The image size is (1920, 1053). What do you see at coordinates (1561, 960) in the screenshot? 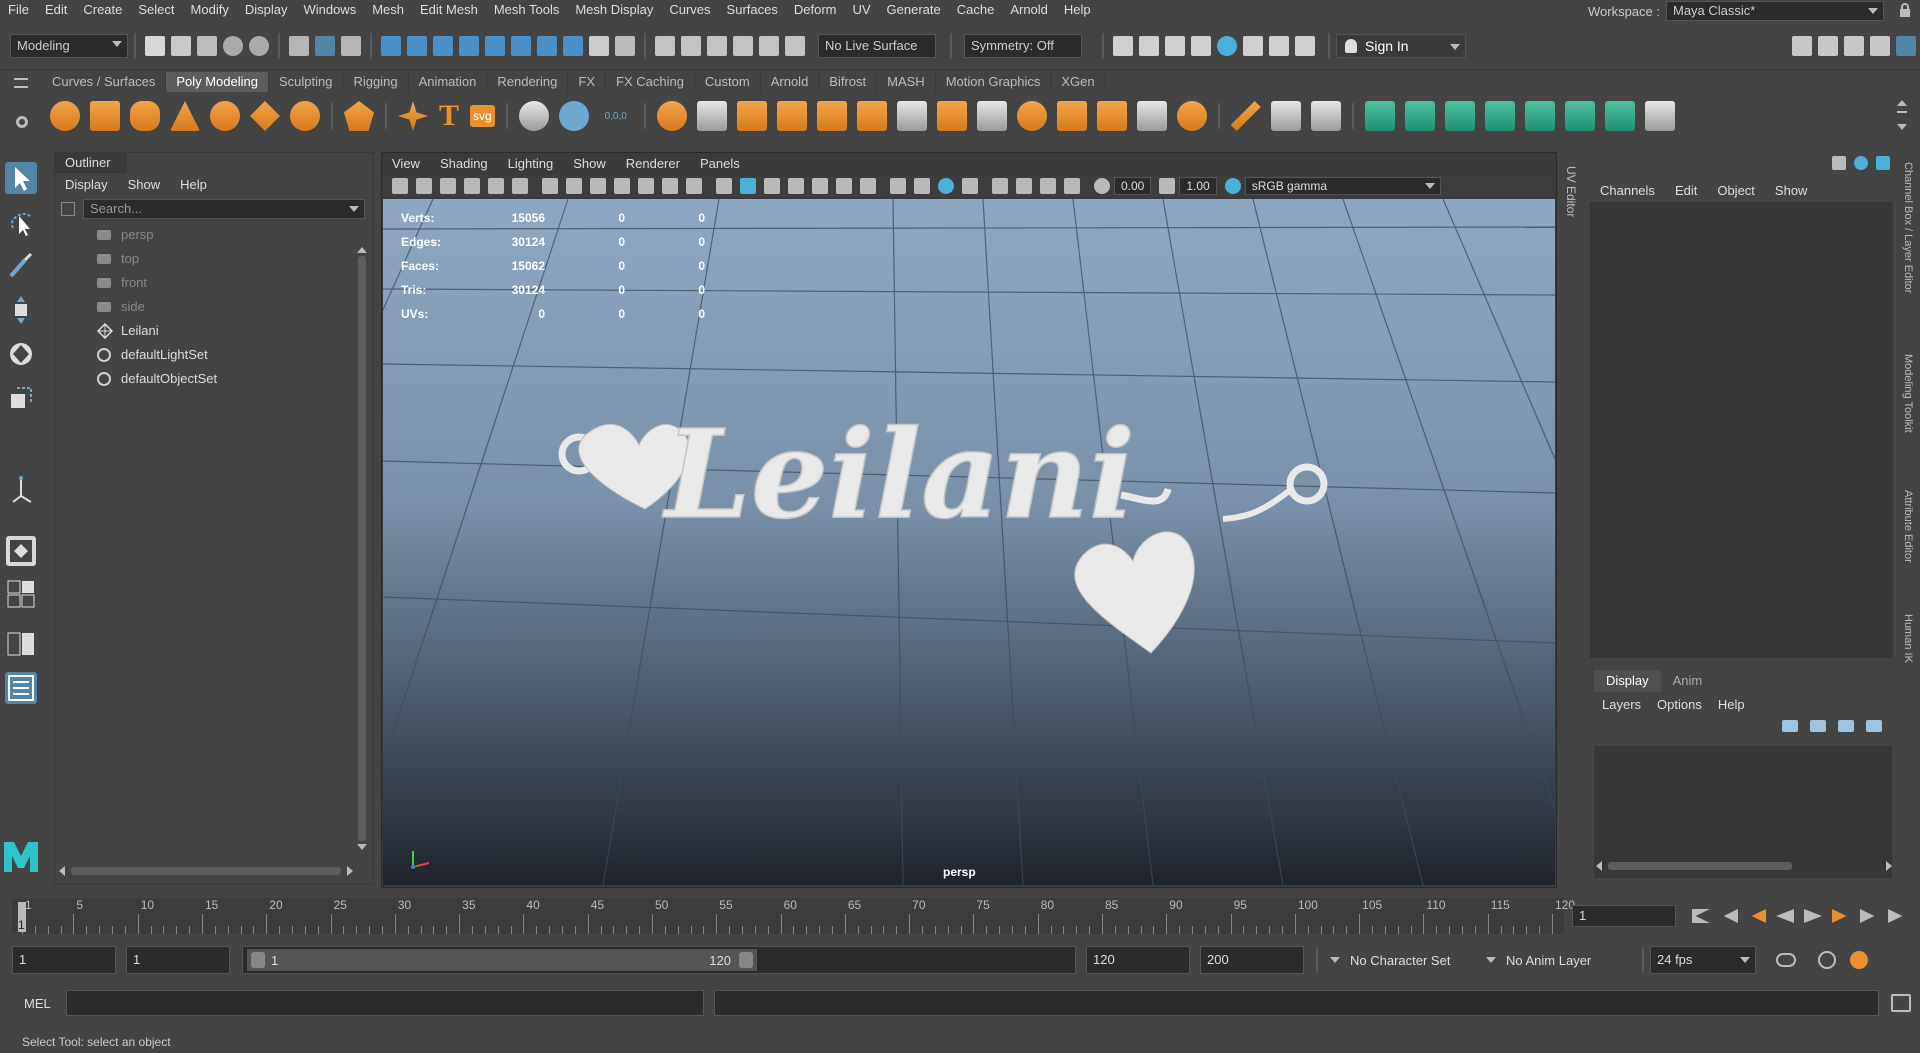
I see `anim-layer-dropdown: No Anim Layer` at bounding box center [1561, 960].